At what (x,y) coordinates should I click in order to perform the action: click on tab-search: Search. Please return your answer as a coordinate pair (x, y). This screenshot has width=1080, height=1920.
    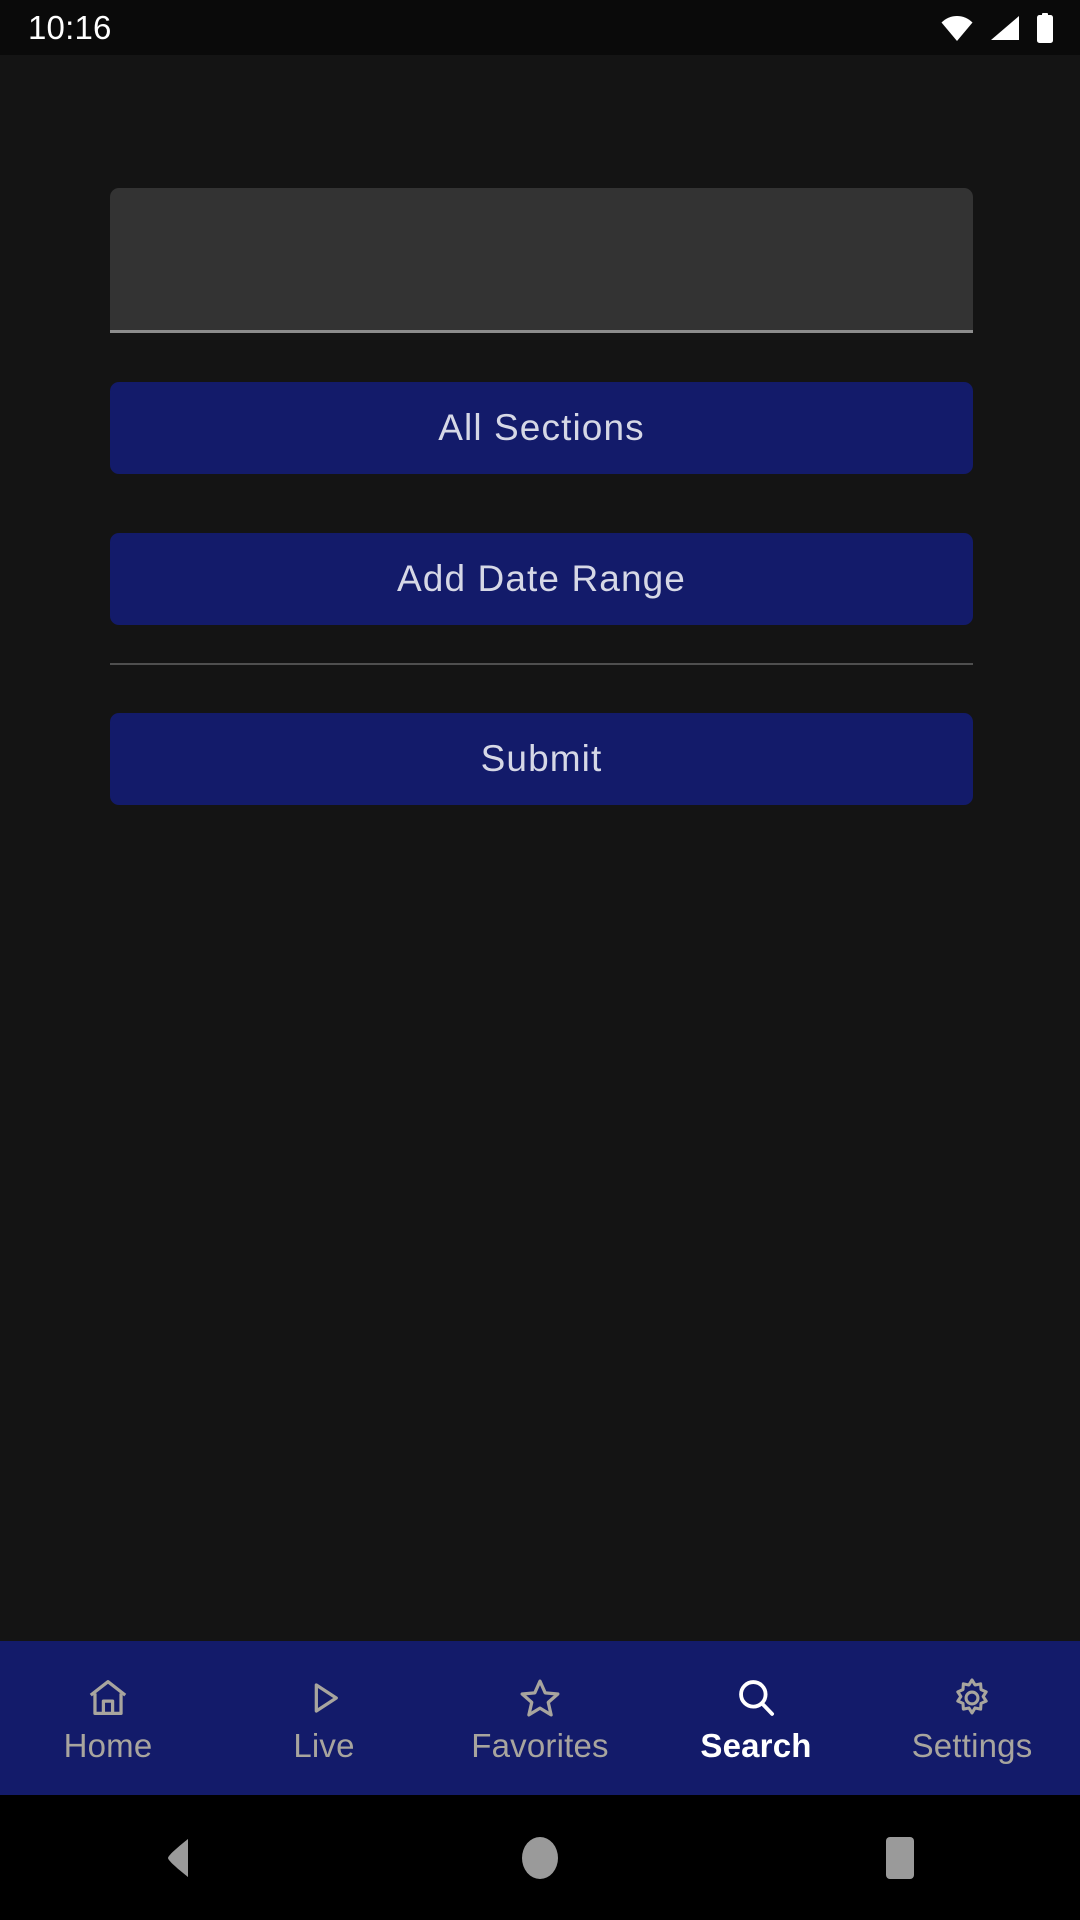
    Looking at the image, I should click on (756, 1718).